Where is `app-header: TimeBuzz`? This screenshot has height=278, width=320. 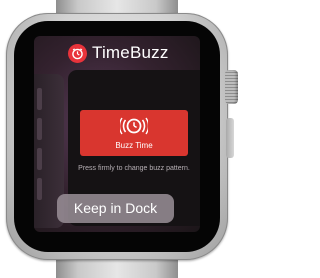
app-header: TimeBuzz is located at coordinates (117, 53).